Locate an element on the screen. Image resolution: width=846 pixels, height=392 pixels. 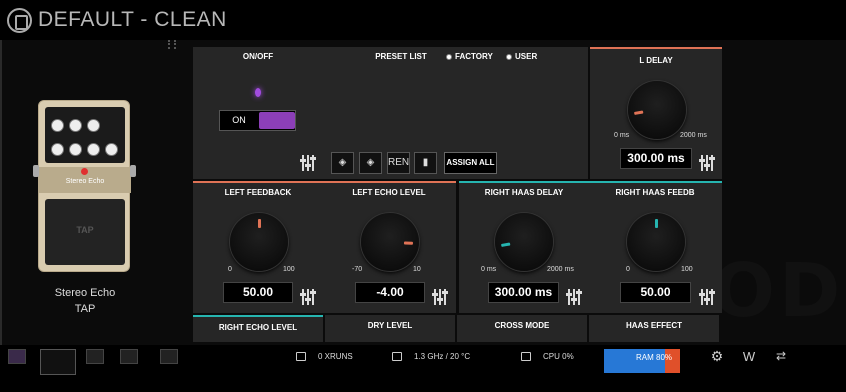
toggle-thumb is located at coordinates (277, 120).